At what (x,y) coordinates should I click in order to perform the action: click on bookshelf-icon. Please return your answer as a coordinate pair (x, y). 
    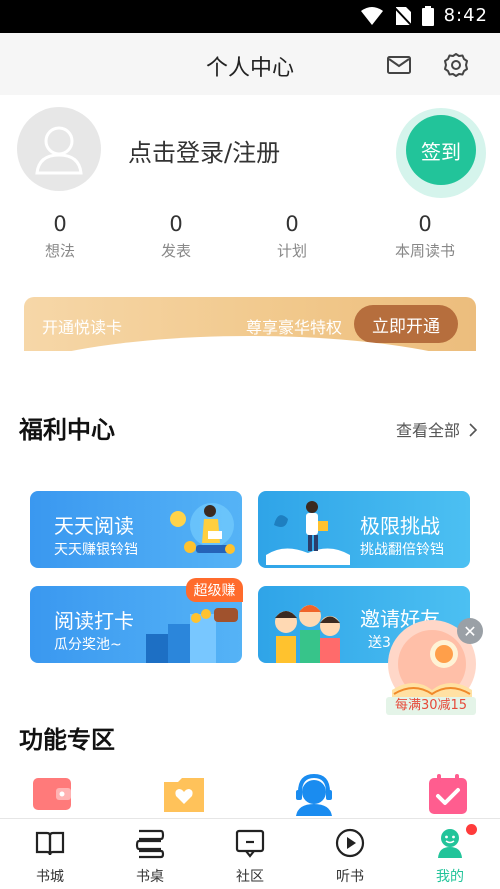
    Looking at the image, I should click on (150, 844).